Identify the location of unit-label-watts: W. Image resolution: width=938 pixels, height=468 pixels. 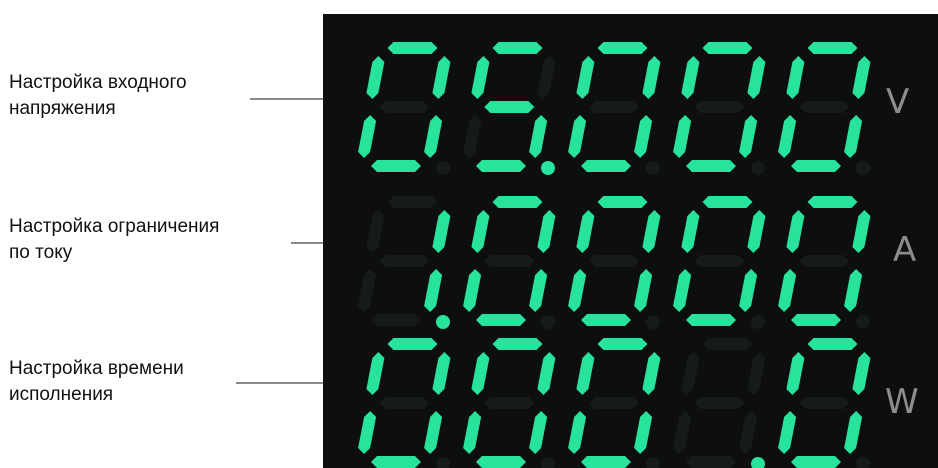
(902, 402).